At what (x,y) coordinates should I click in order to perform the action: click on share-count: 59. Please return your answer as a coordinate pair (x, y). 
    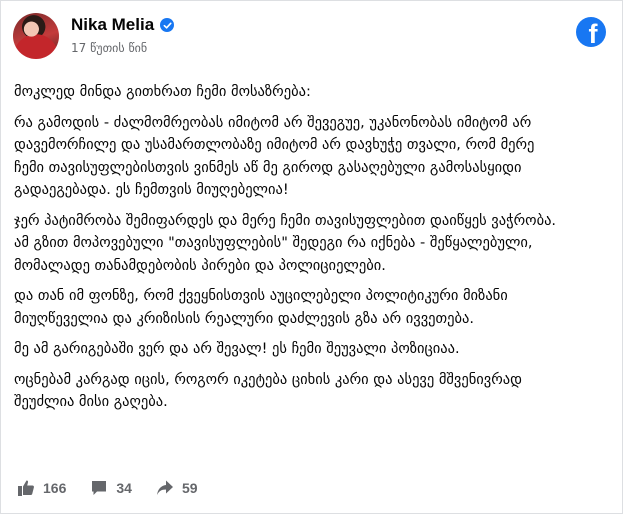
    Looking at the image, I should click on (189, 488).